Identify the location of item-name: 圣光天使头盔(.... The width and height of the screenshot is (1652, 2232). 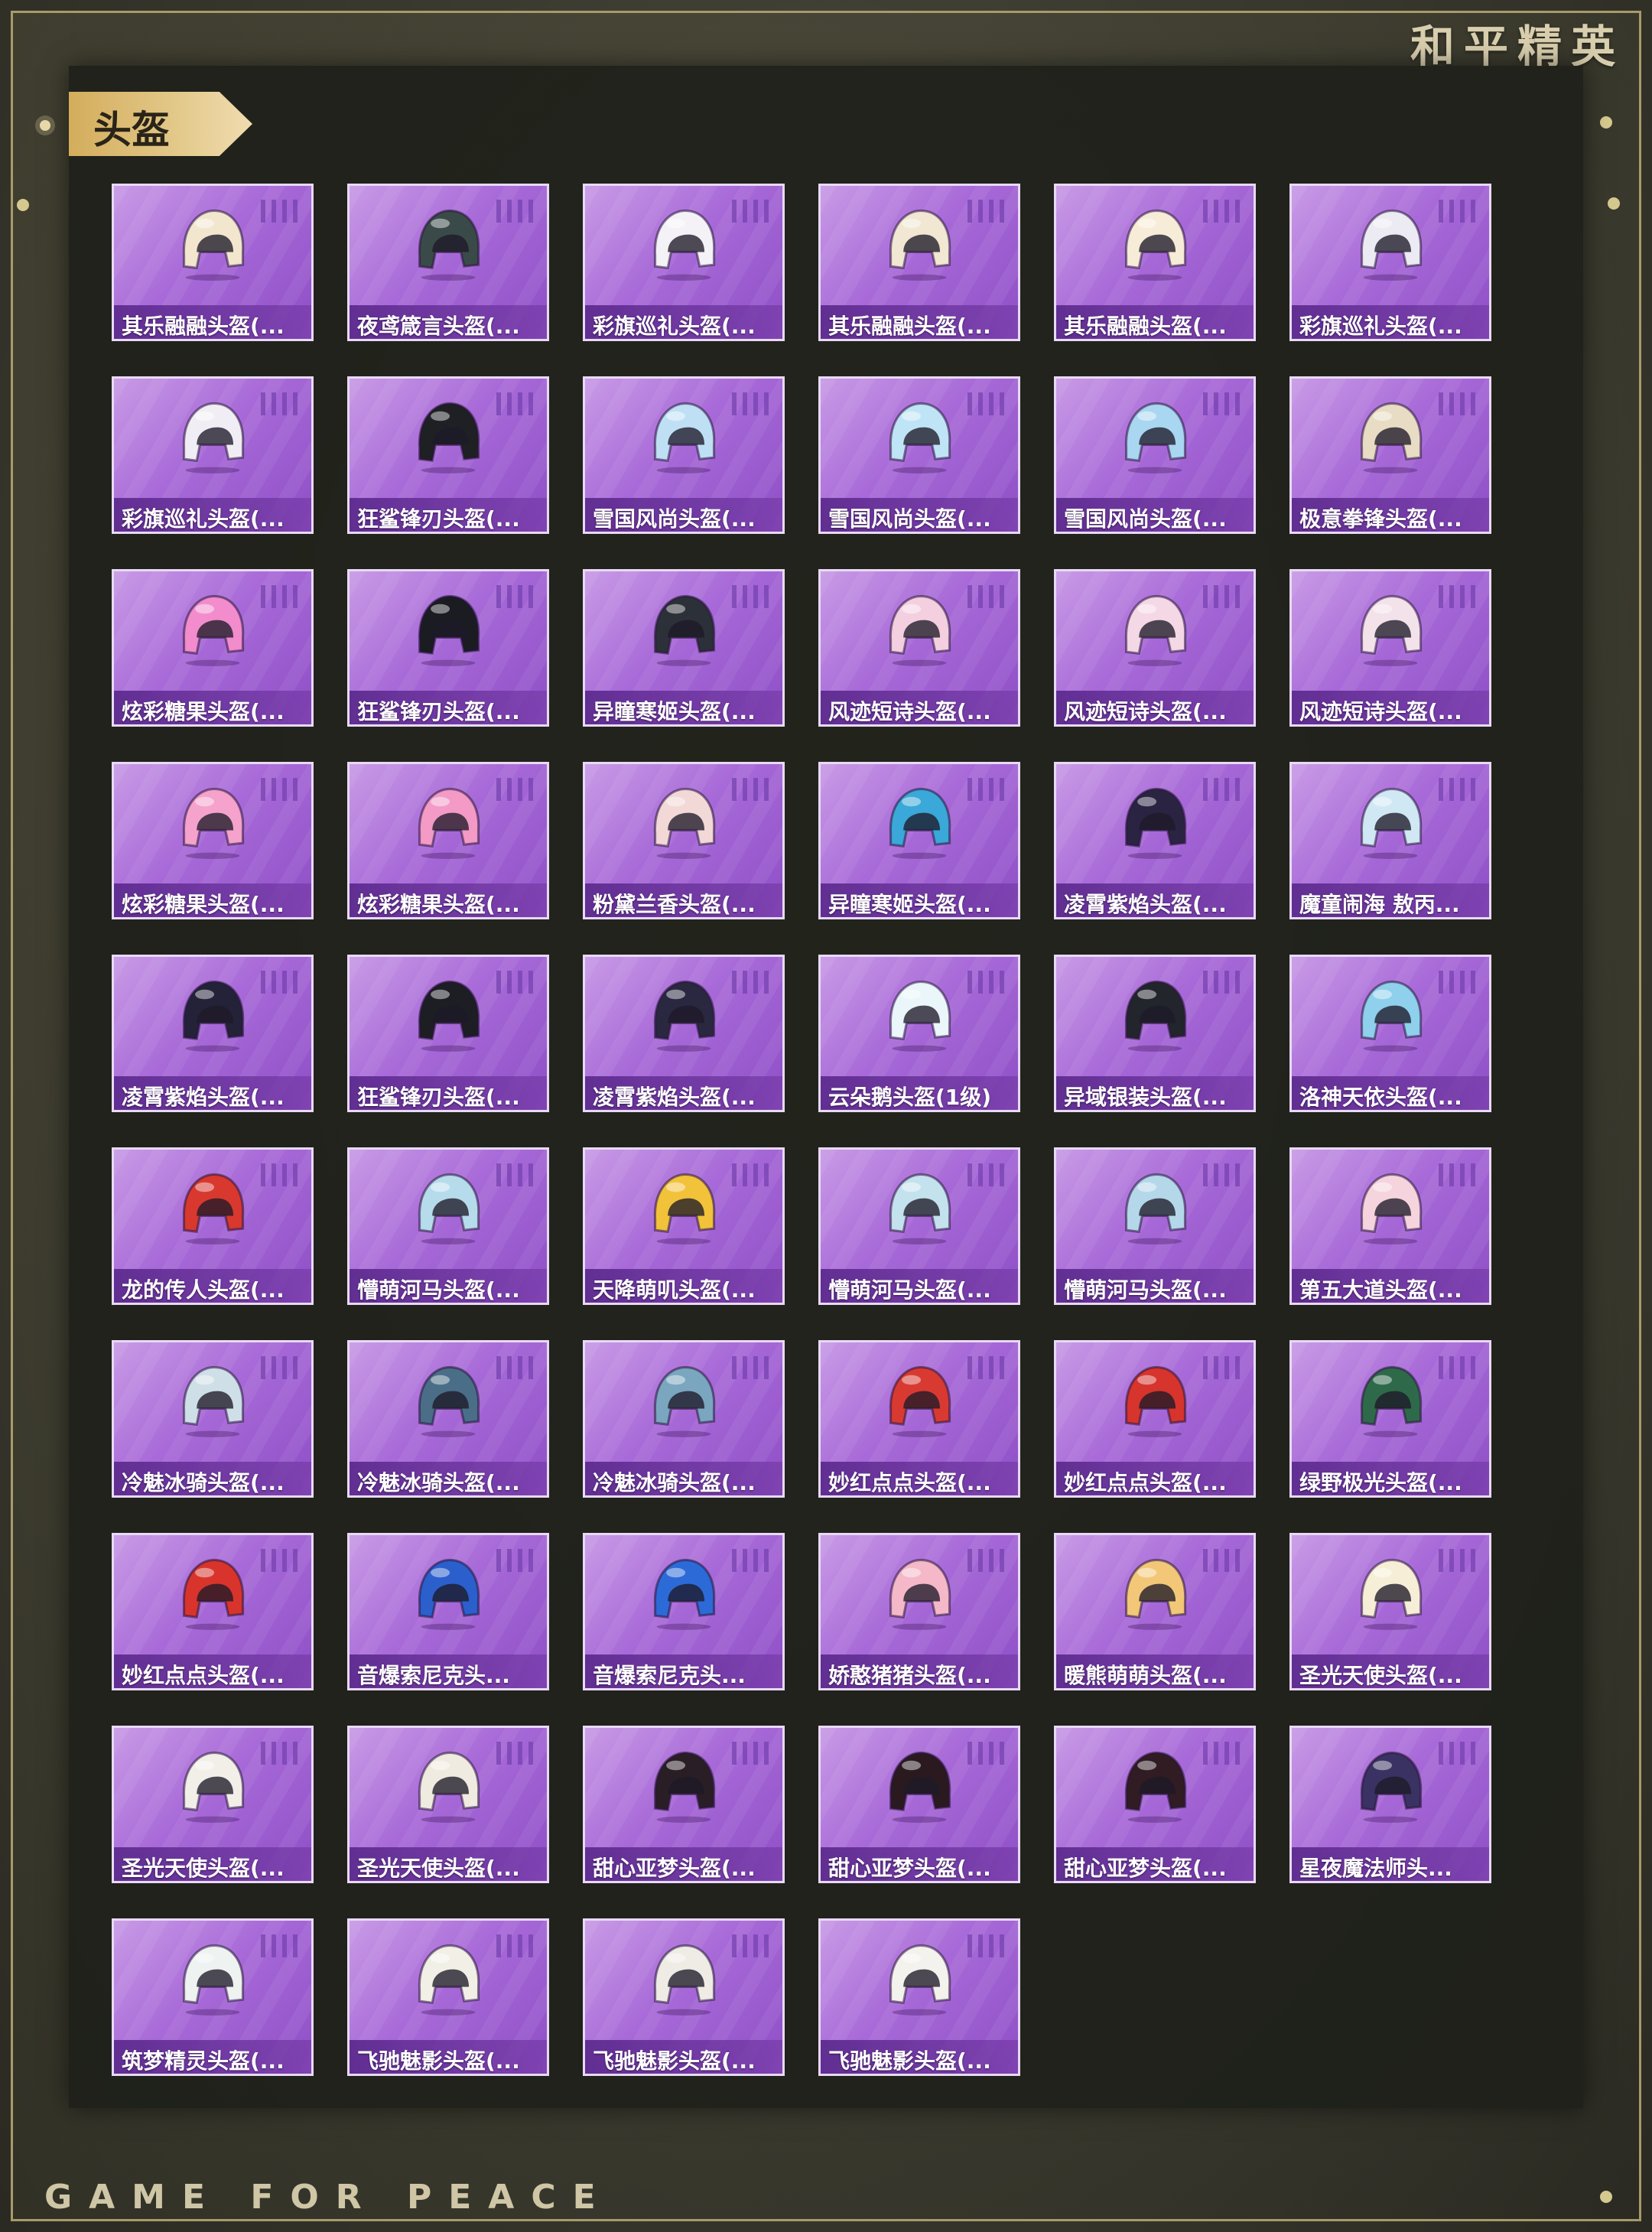
(1381, 1676).